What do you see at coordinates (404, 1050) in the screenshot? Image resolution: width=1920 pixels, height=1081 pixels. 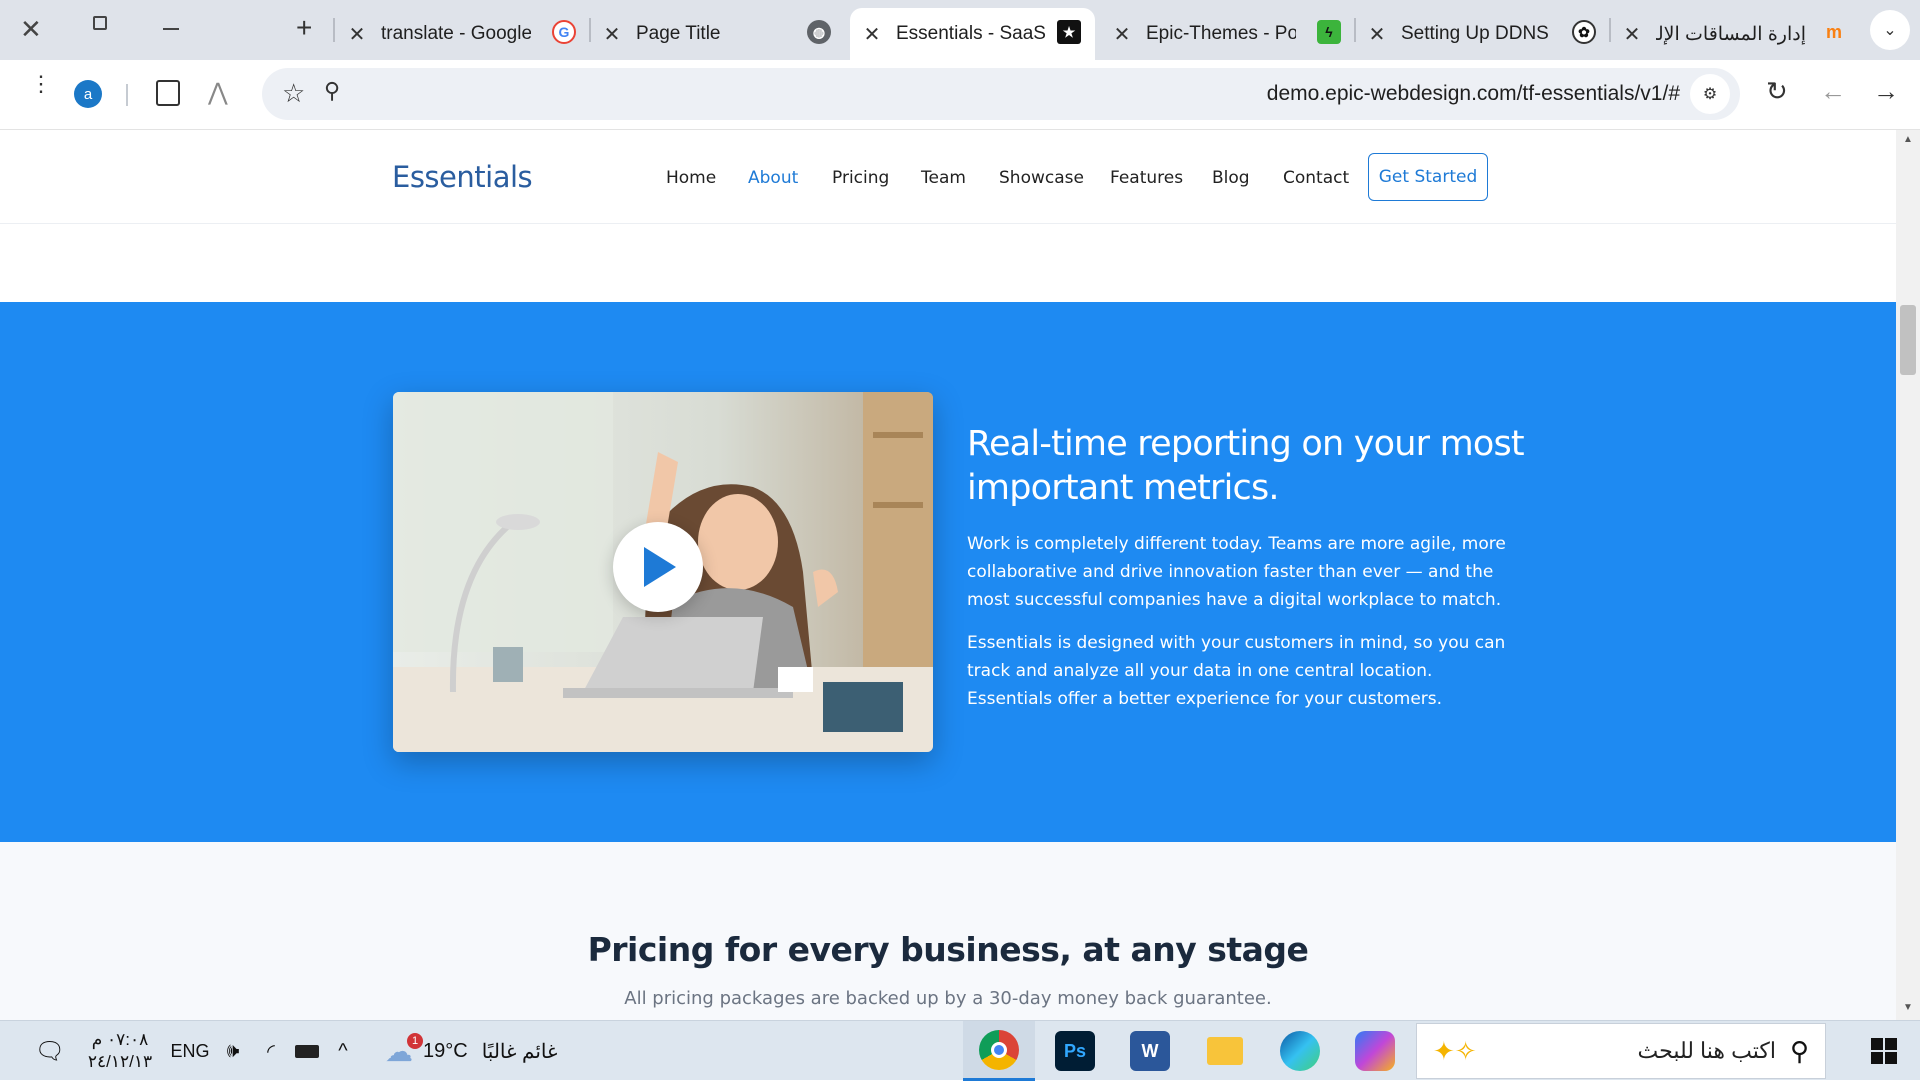 I see `cloud-sun-icon: ☁ 1` at bounding box center [404, 1050].